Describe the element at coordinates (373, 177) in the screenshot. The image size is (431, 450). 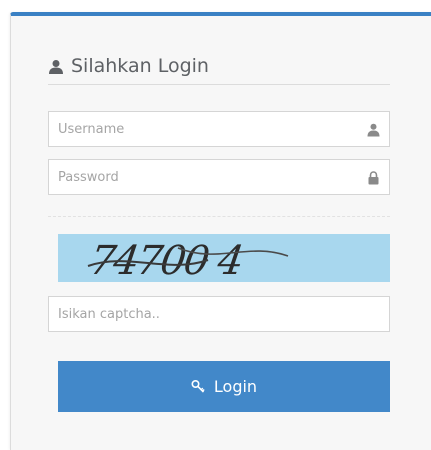
I see `lock-icon` at that location.